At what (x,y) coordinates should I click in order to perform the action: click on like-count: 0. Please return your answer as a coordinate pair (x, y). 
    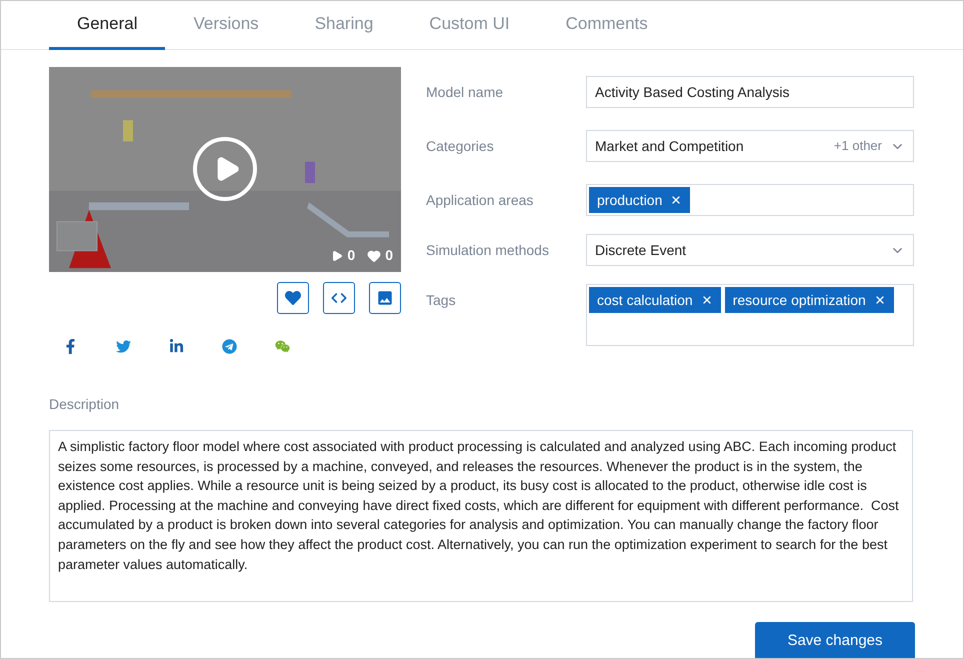
    Looking at the image, I should click on (389, 255).